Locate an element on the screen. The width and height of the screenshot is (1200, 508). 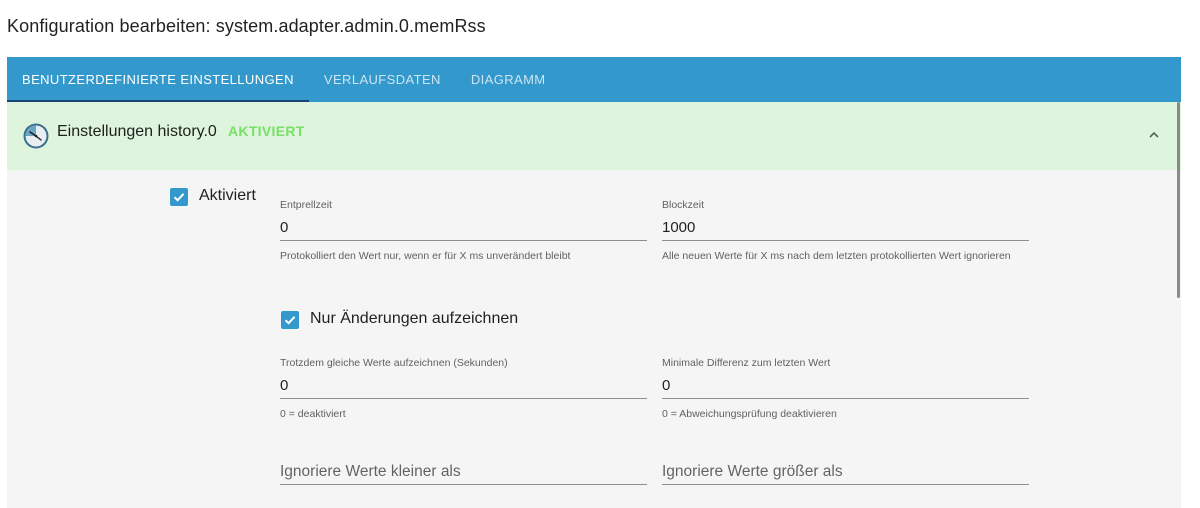
status-badge: AKTIVIERT is located at coordinates (266, 131).